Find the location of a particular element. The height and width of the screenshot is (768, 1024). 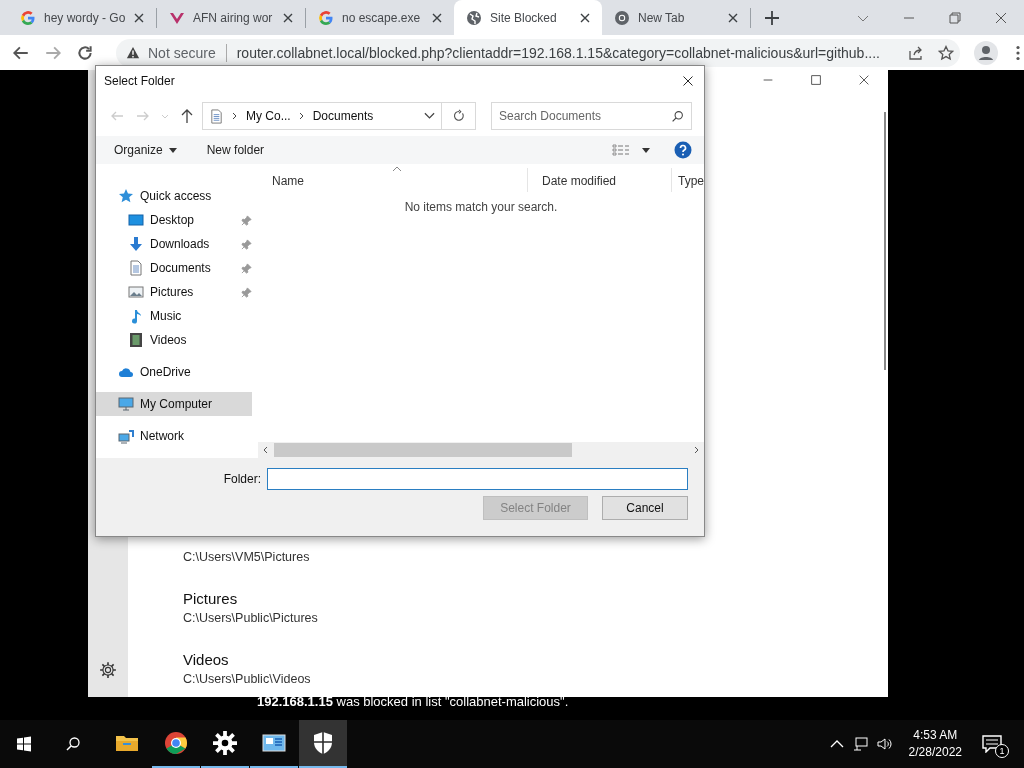

sort-caret-icon is located at coordinates (397, 169).